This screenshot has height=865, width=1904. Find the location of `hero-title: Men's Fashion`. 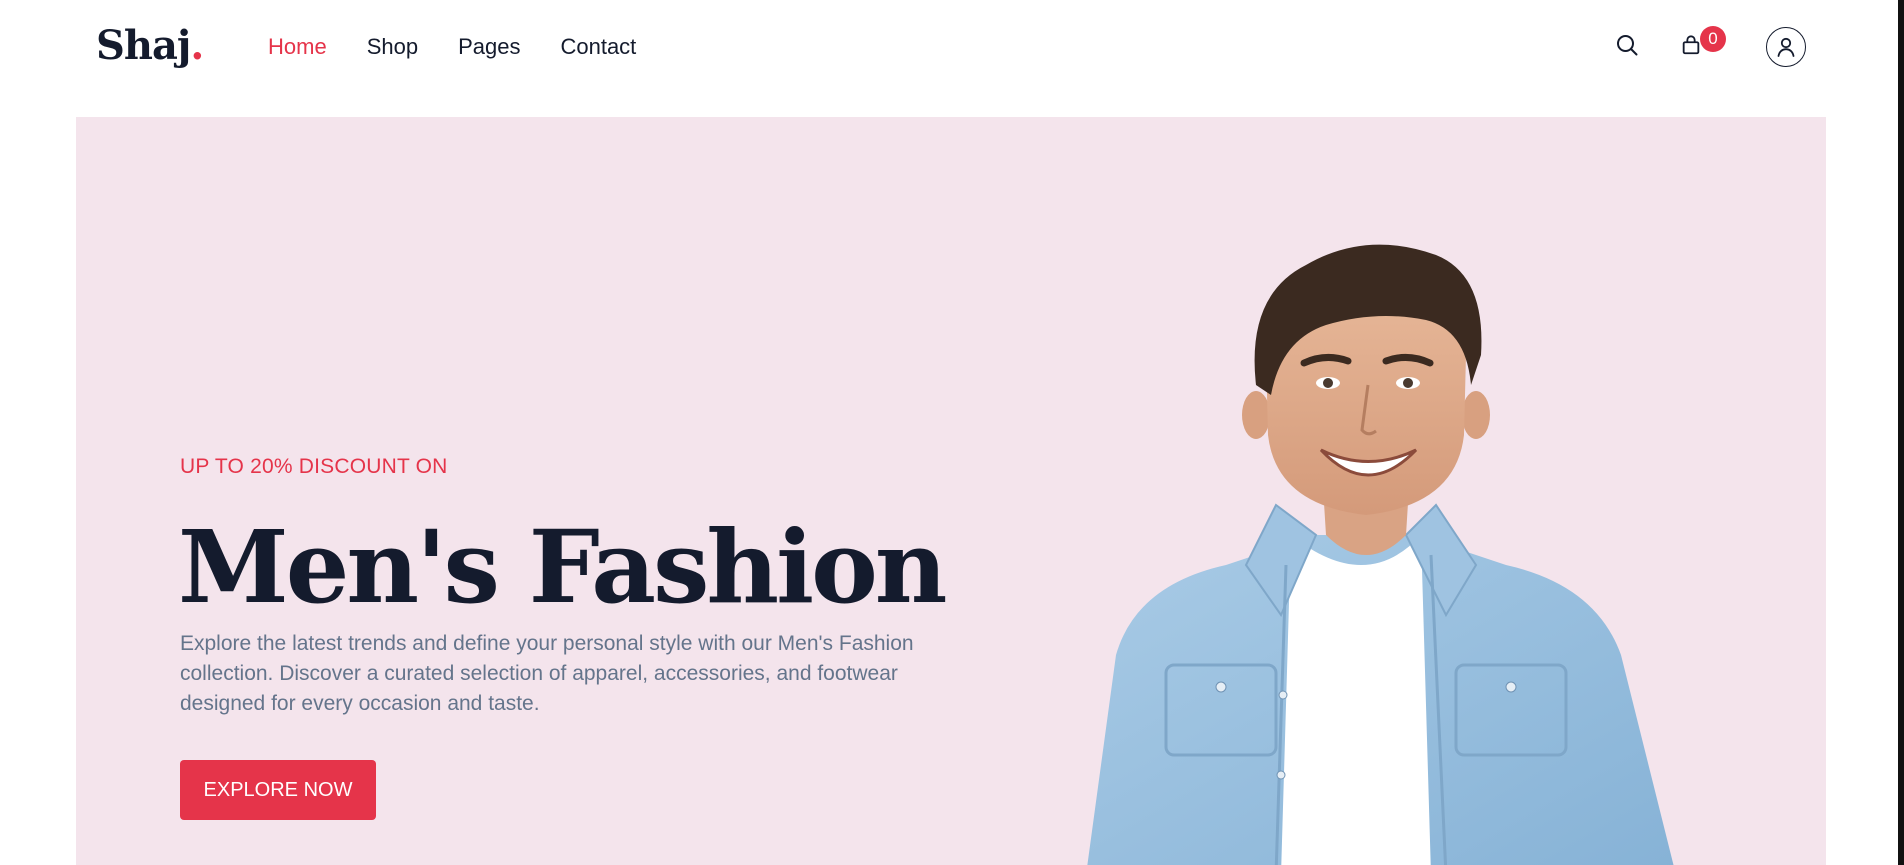

hero-title: Men's Fashion is located at coordinates (562, 567).